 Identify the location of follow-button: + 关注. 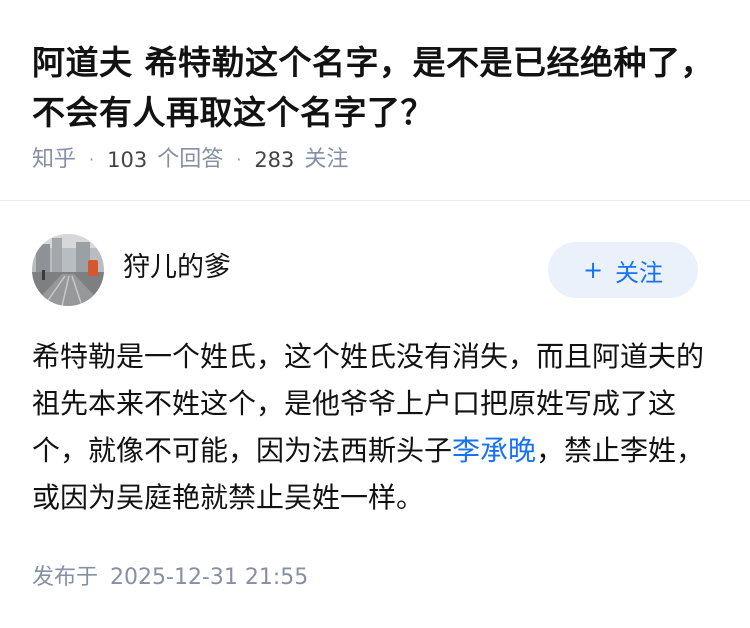
(623, 270).